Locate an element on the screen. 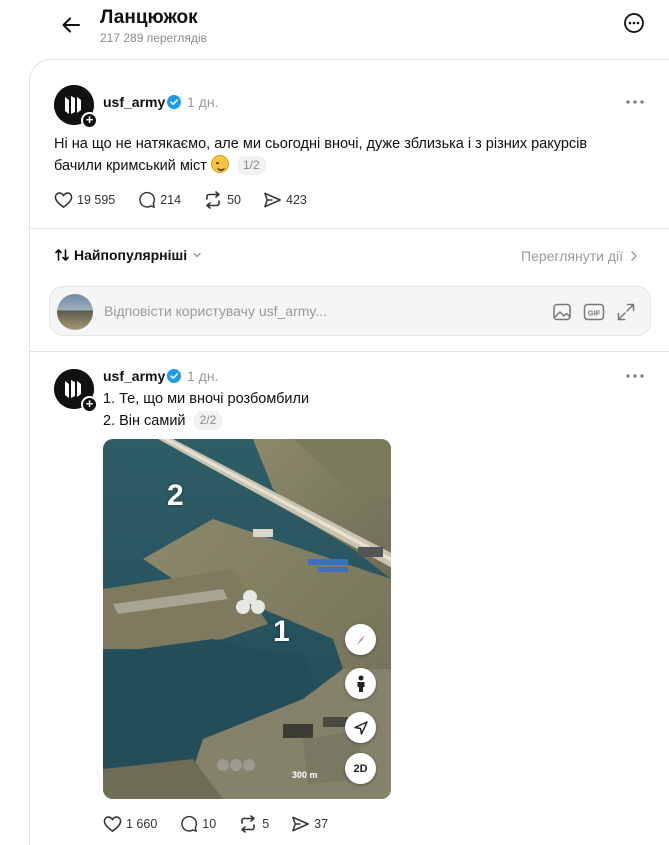  chevron-right-icon is located at coordinates (634, 256).